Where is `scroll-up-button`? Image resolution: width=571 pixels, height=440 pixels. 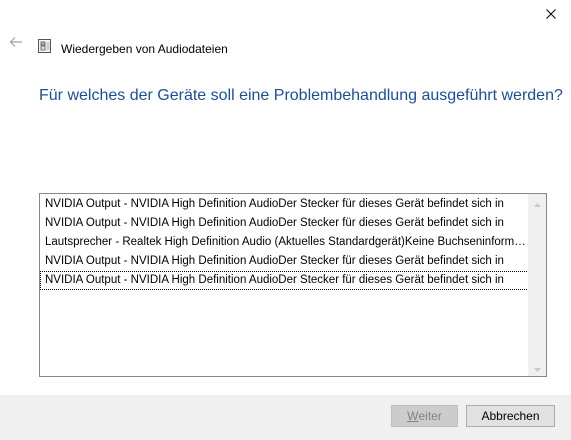 scroll-up-button is located at coordinates (537, 202).